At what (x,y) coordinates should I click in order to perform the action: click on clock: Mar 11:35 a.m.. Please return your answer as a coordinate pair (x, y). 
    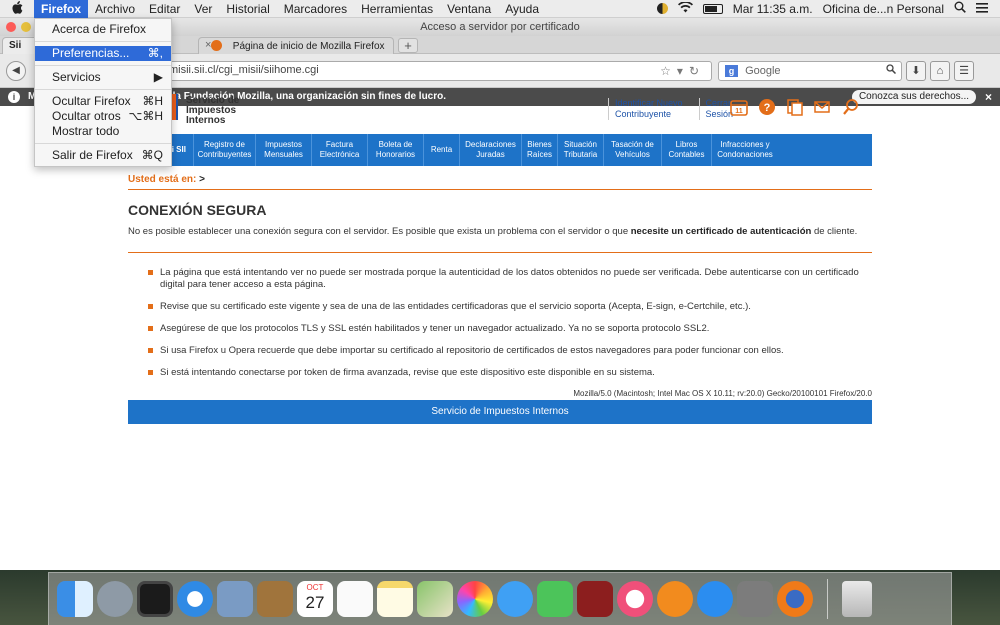
    Looking at the image, I should click on (773, 9).